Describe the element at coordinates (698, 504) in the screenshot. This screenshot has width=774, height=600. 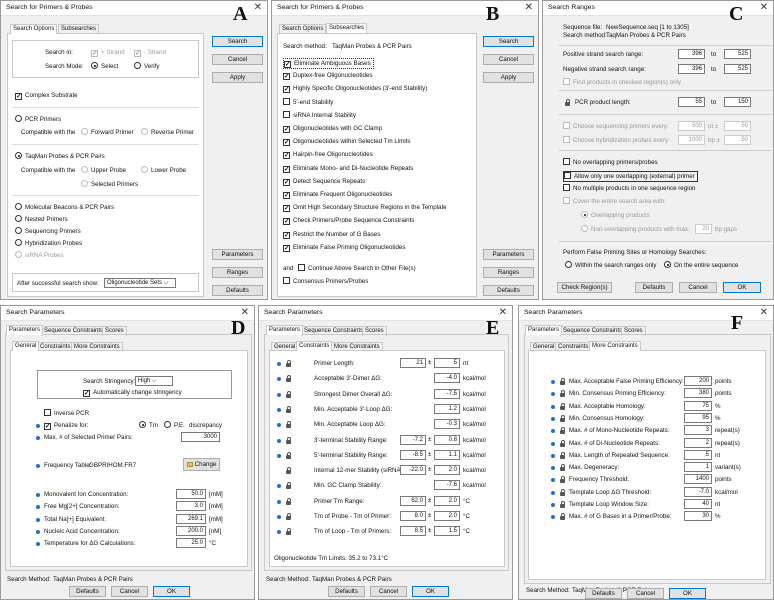
I see `param-input: 40` at that location.